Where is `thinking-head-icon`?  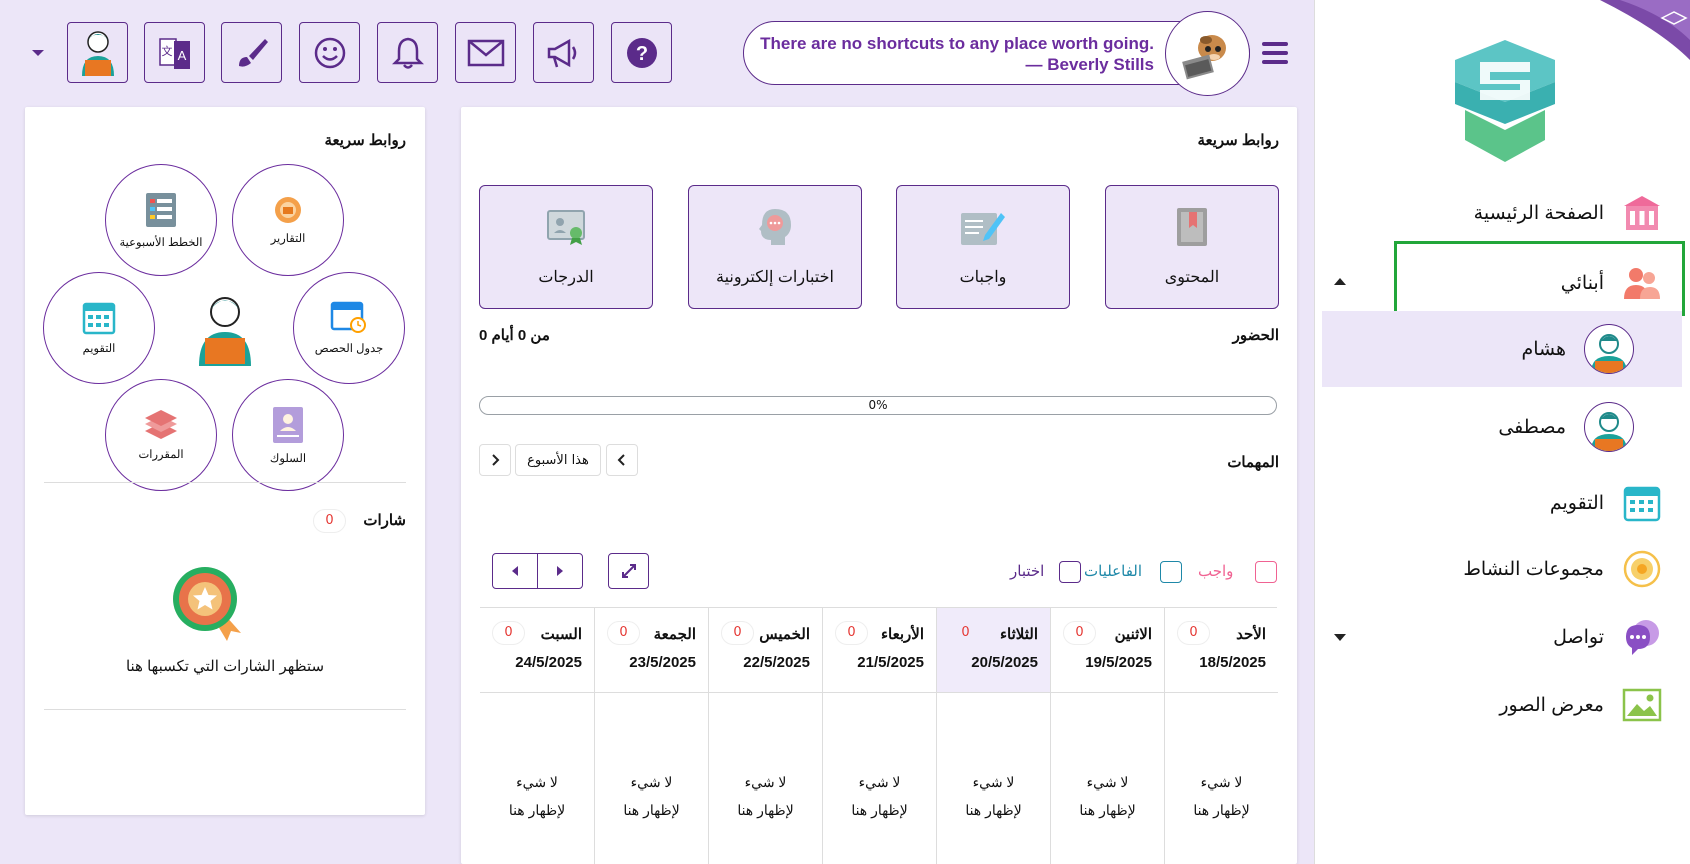
thinking-head-icon is located at coordinates (775, 226).